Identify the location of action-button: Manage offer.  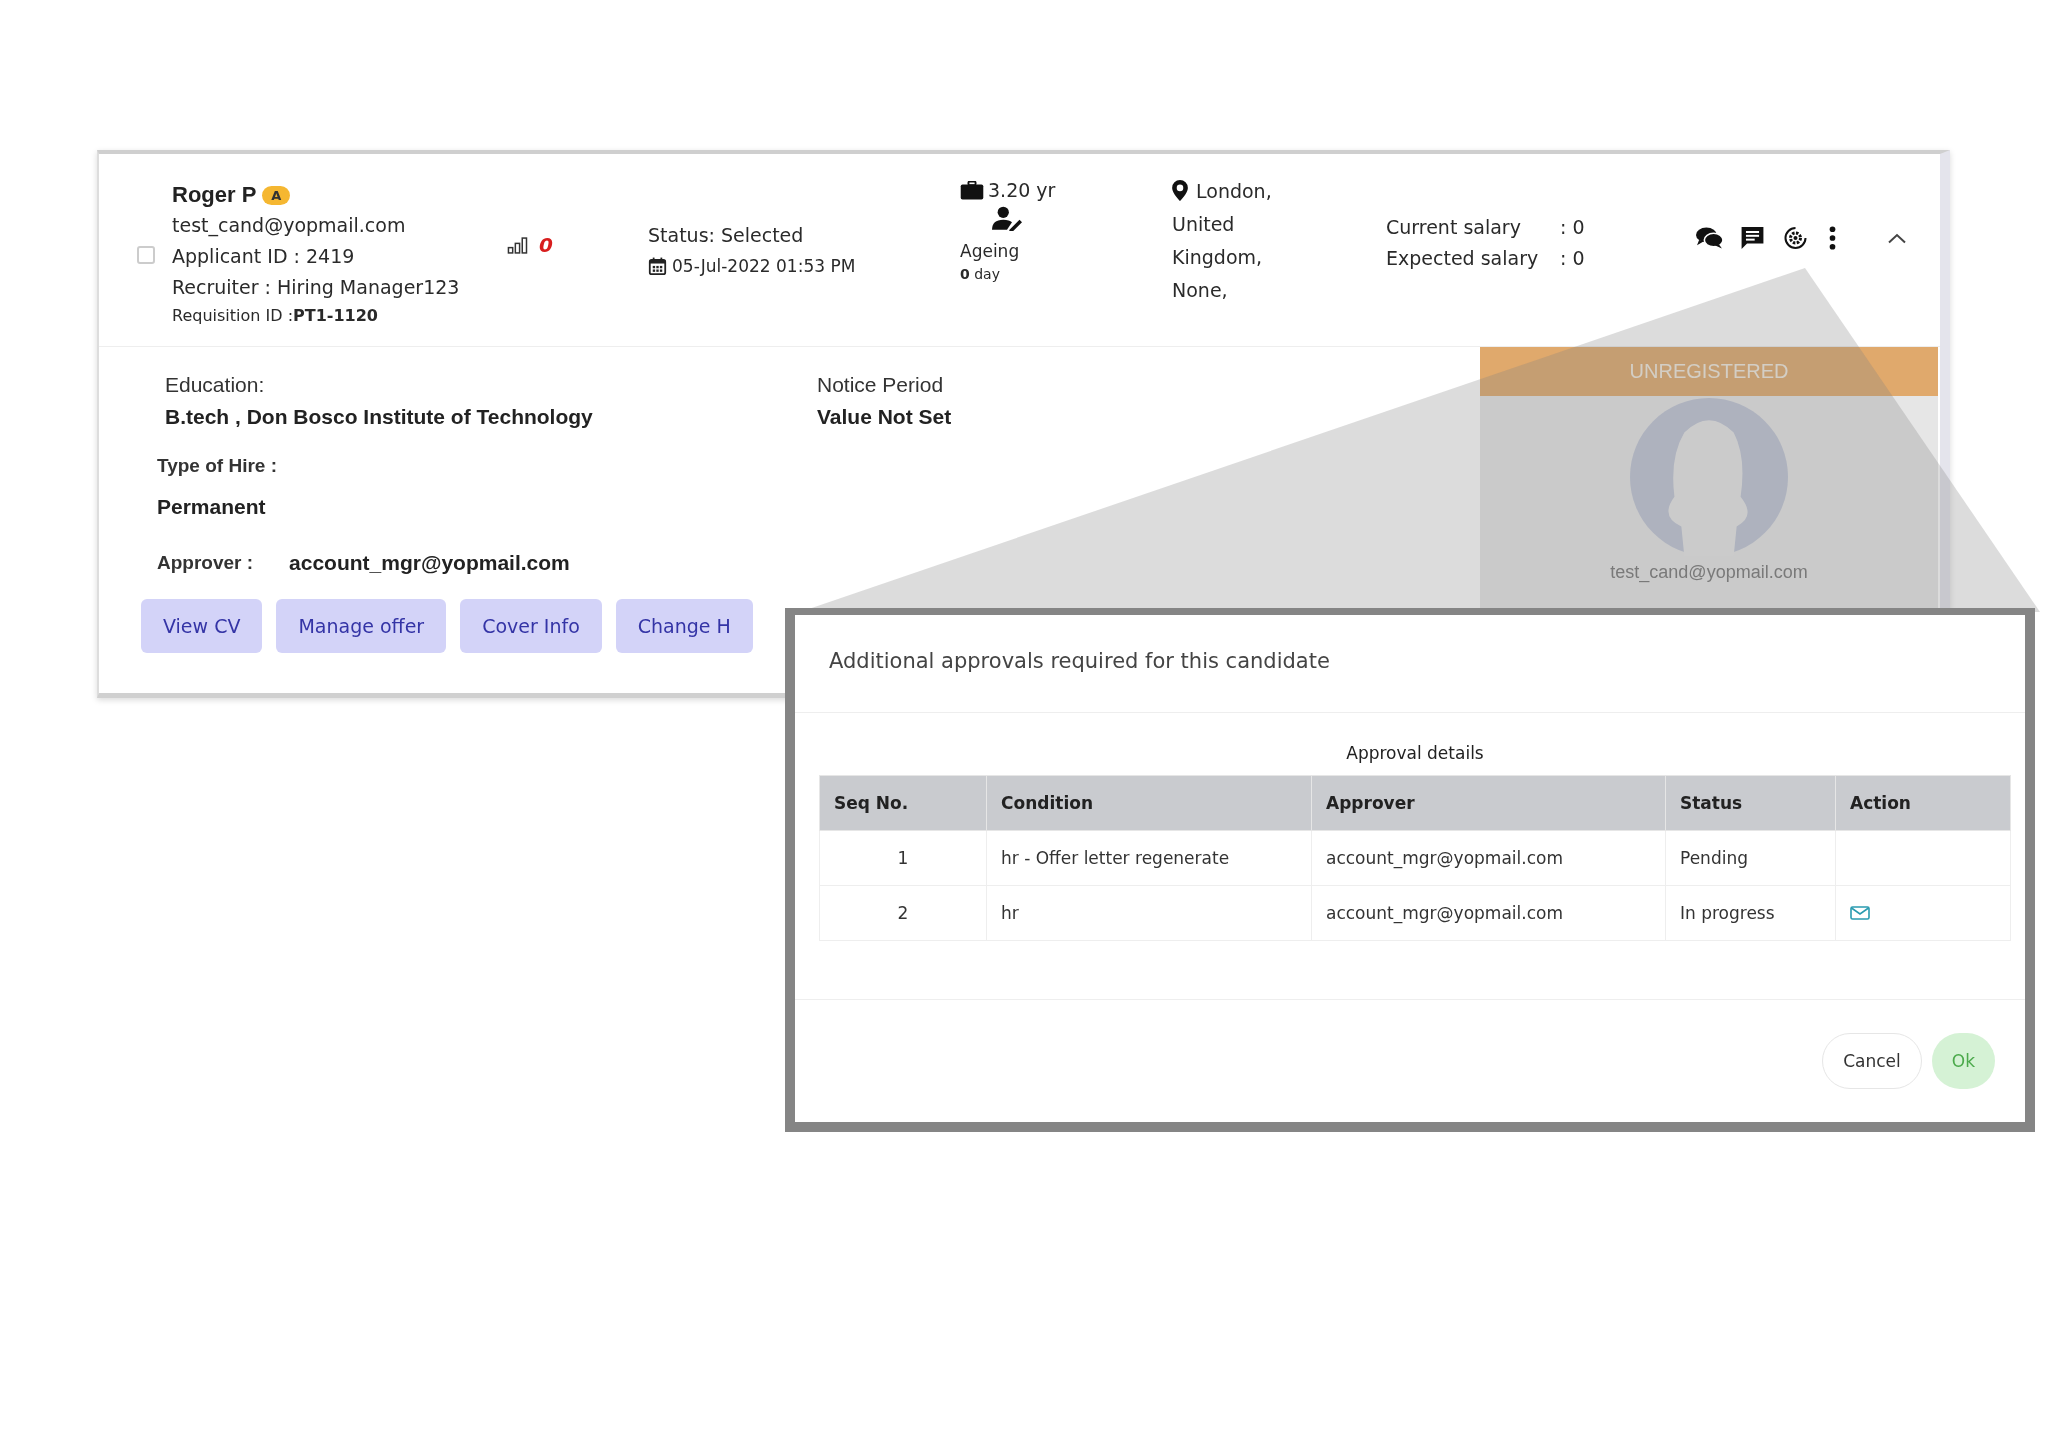
(361, 626).